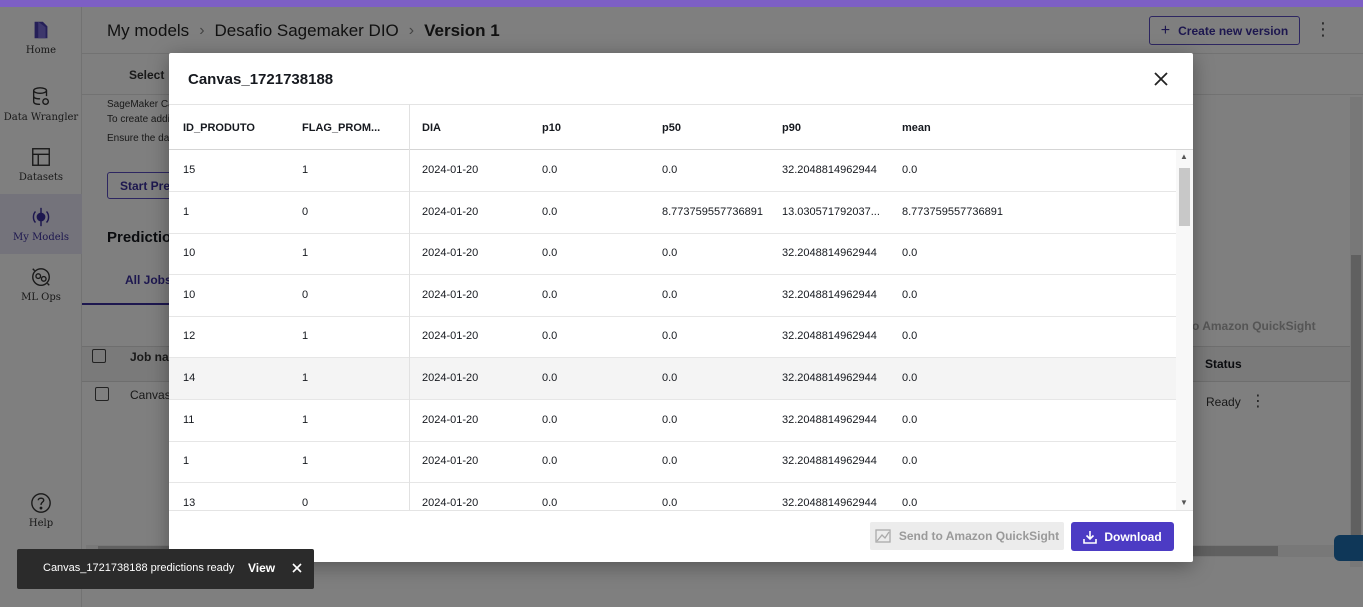  I want to click on table-row: 1 1 2024-01-20 0.0 0.0 32.2048814962944 0.0, so click(672, 462).